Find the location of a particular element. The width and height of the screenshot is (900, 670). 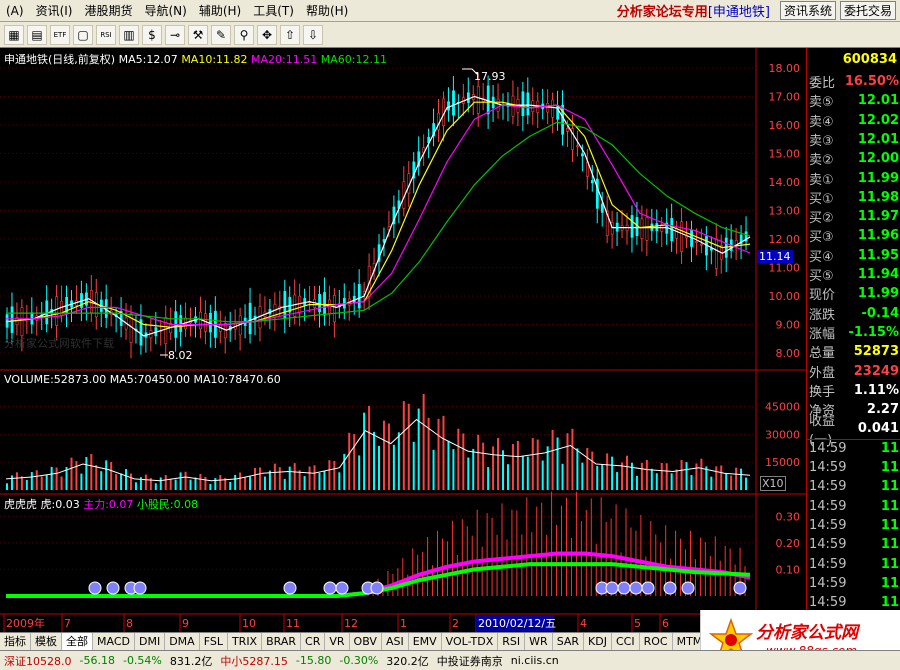

zoom-icon: ⚲ is located at coordinates (244, 34).